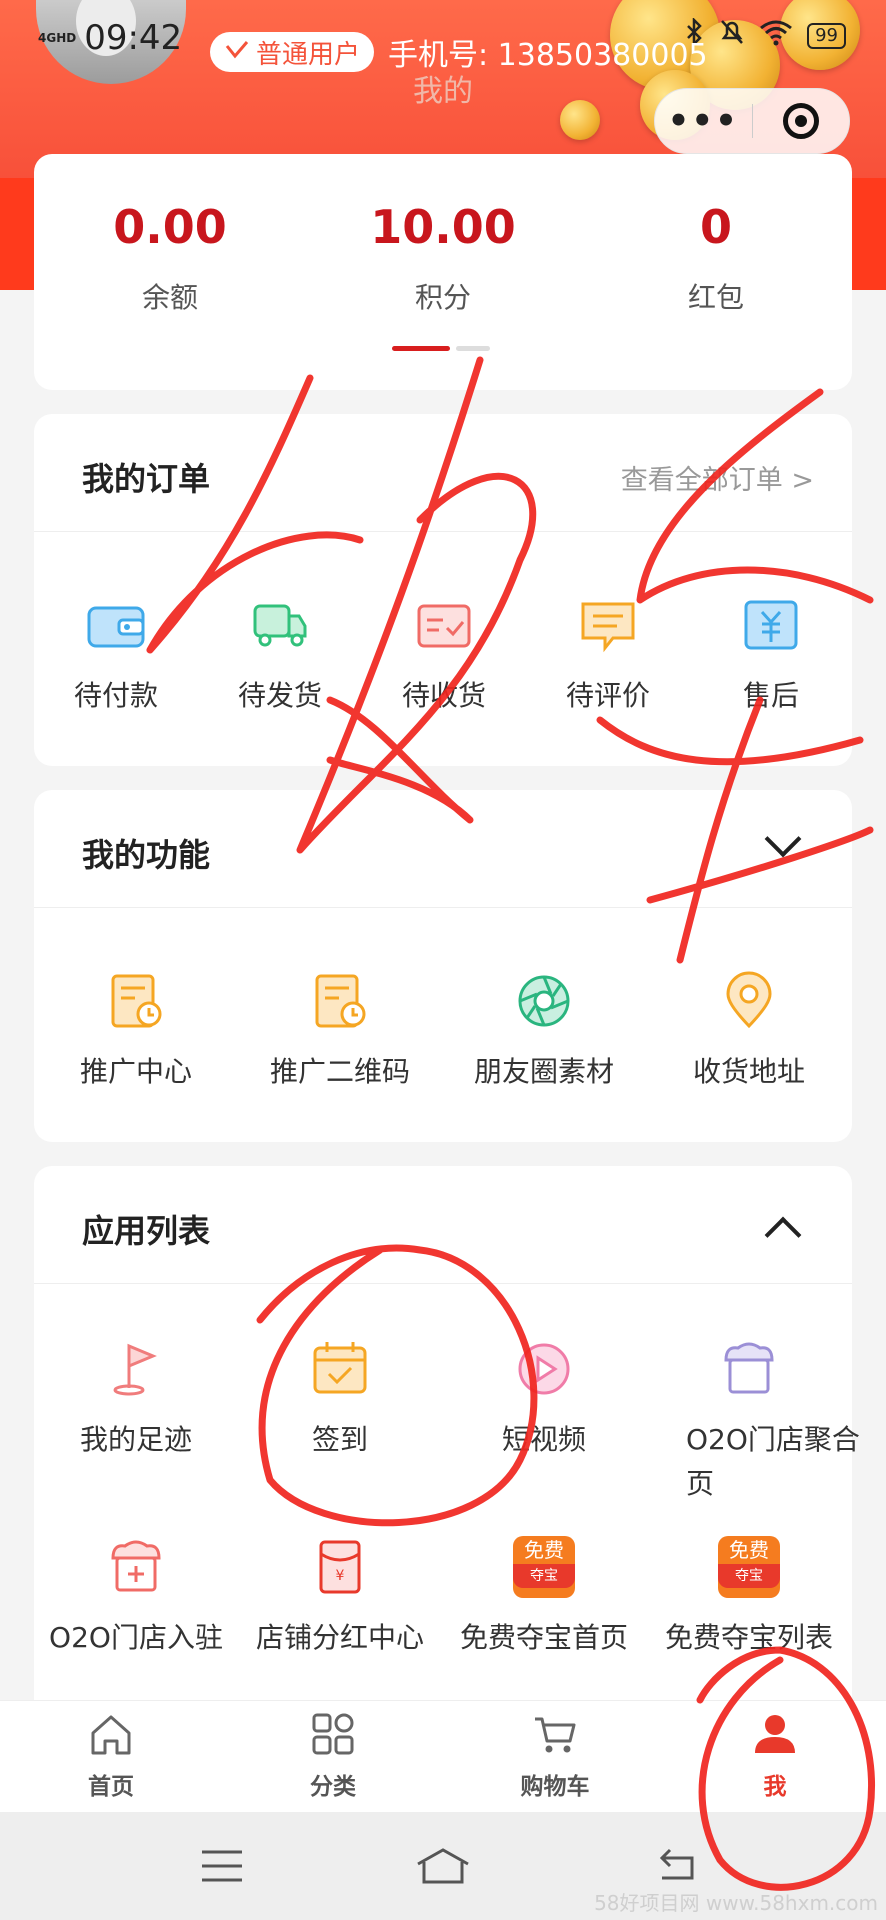  What do you see at coordinates (57, 38) in the screenshot?
I see `network-indicator: 4GHD` at bounding box center [57, 38].